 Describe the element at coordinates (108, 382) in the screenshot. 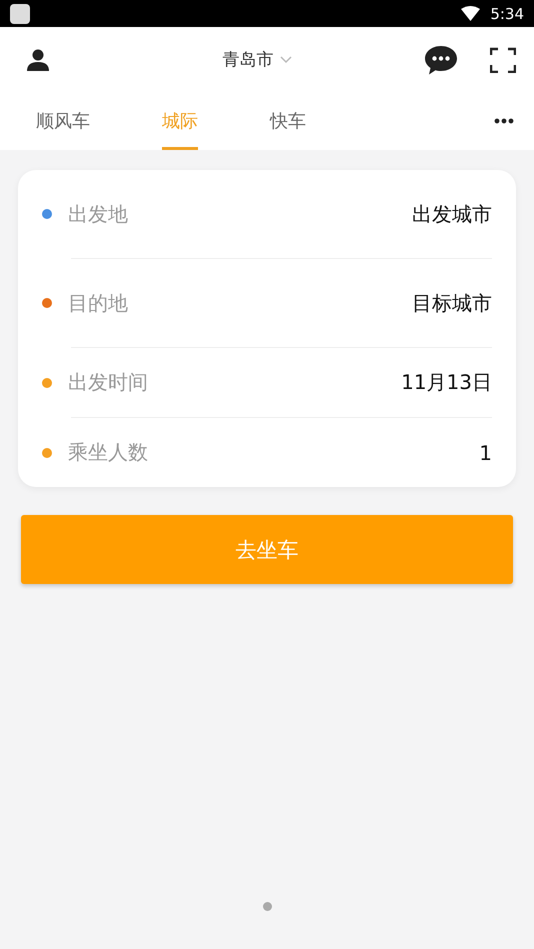

I see `field-label: 出发时间` at that location.